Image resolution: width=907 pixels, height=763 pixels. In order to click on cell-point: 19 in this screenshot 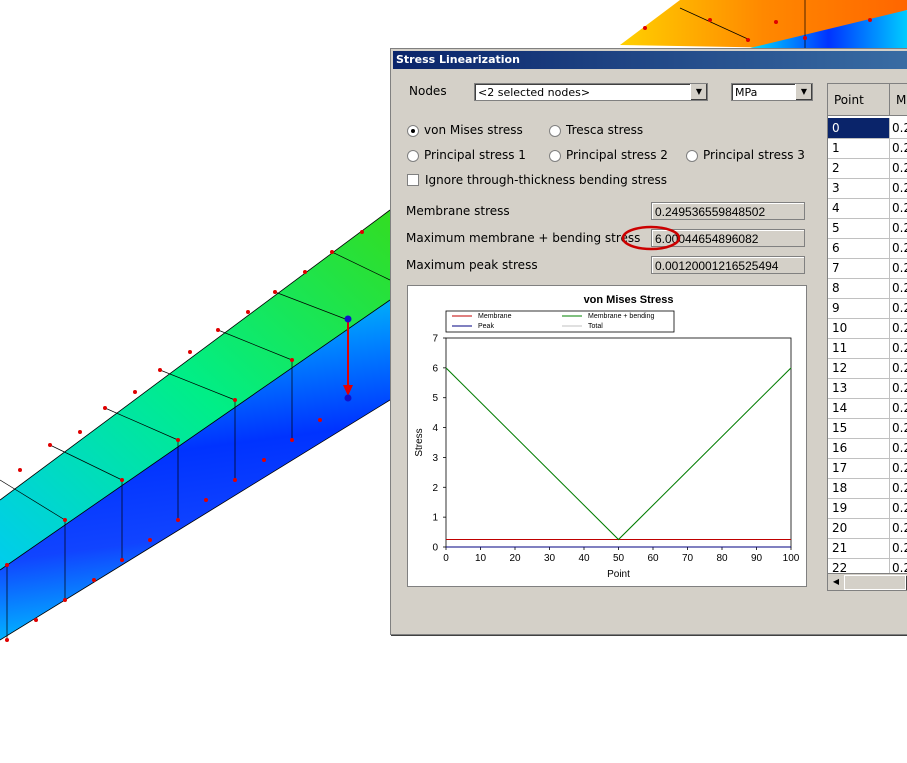, I will do `click(859, 508)`.